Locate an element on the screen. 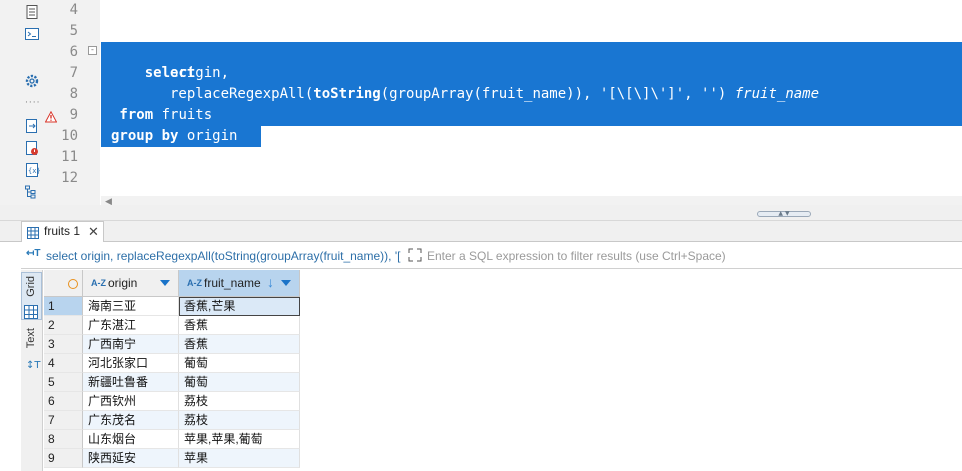  line-number: 4 is located at coordinates (73, 10).